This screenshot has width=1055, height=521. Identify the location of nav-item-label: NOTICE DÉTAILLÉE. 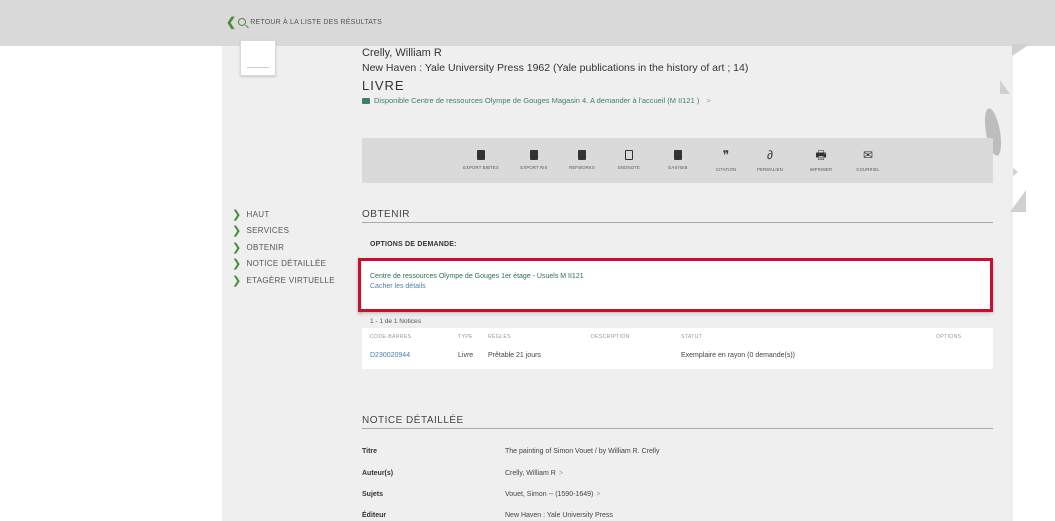
(286, 264).